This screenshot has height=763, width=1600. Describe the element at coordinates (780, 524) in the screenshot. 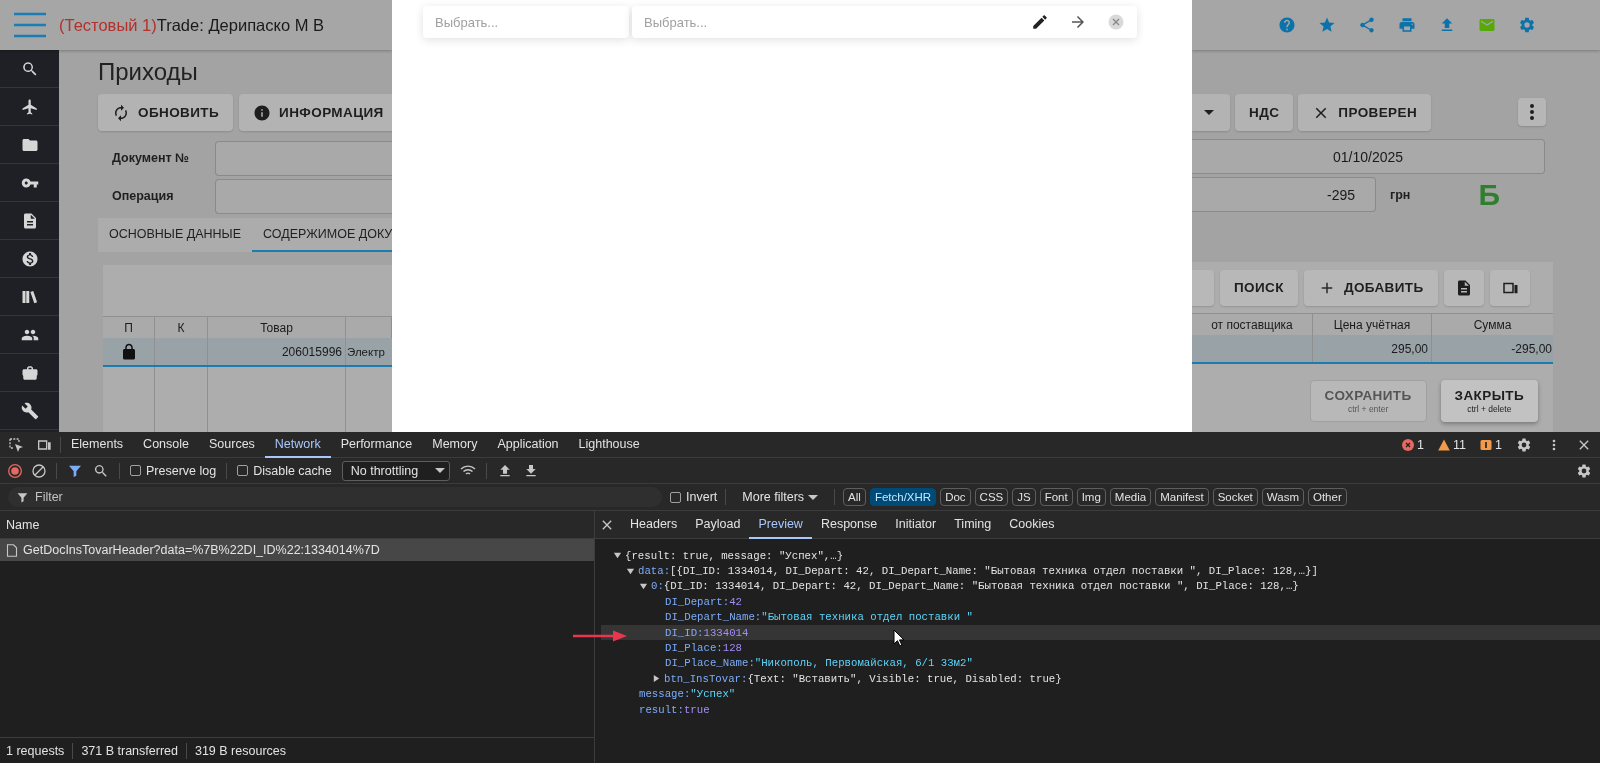

I see `panel-tab: Preview` at that location.